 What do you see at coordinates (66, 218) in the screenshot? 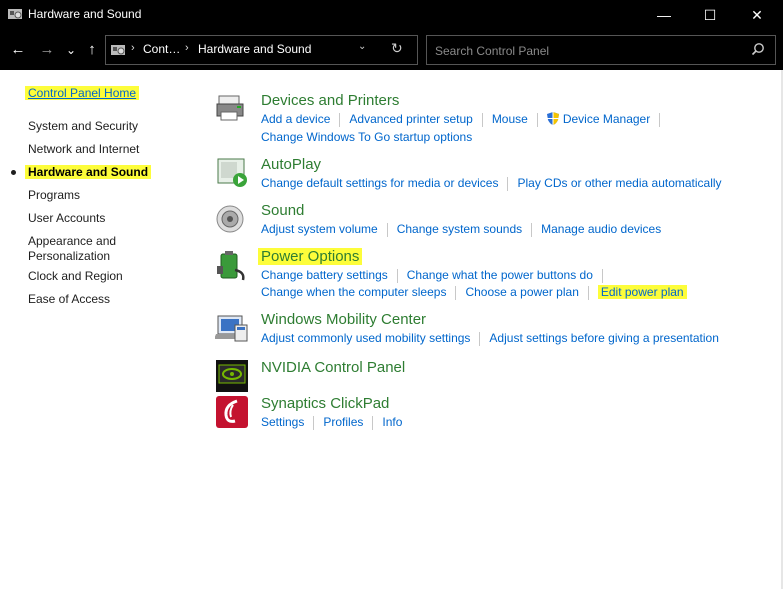
I see `sidebar-item-user-accounts: User Accounts` at bounding box center [66, 218].